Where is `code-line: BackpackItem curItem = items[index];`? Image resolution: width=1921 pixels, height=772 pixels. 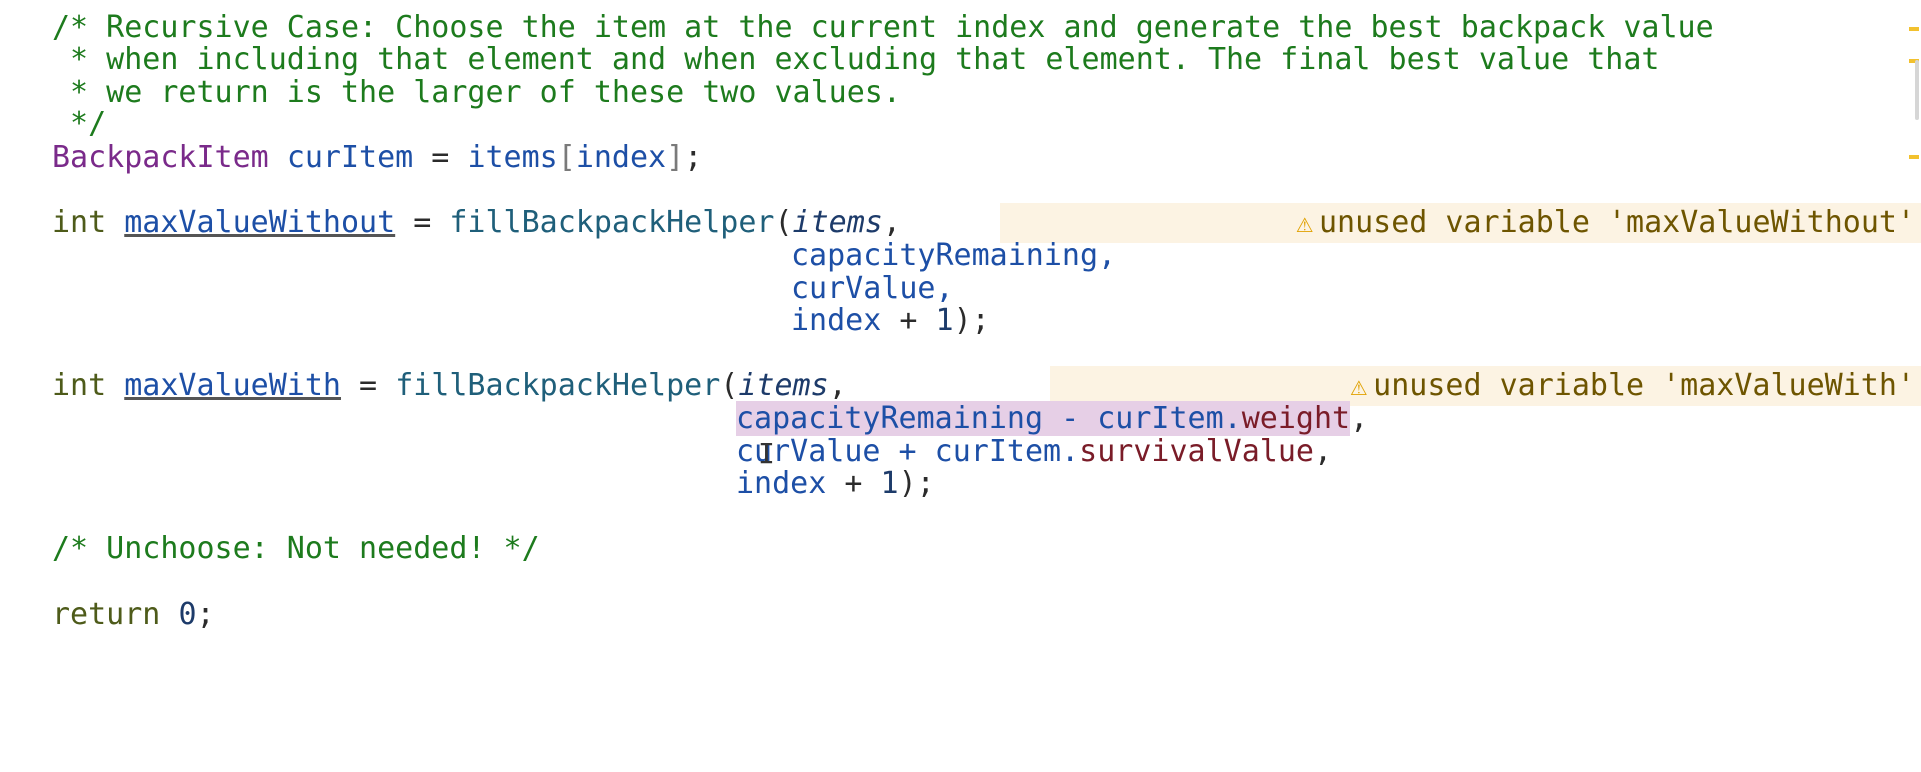
code-line: BackpackItem curItem = items[index]; is located at coordinates (960, 158).